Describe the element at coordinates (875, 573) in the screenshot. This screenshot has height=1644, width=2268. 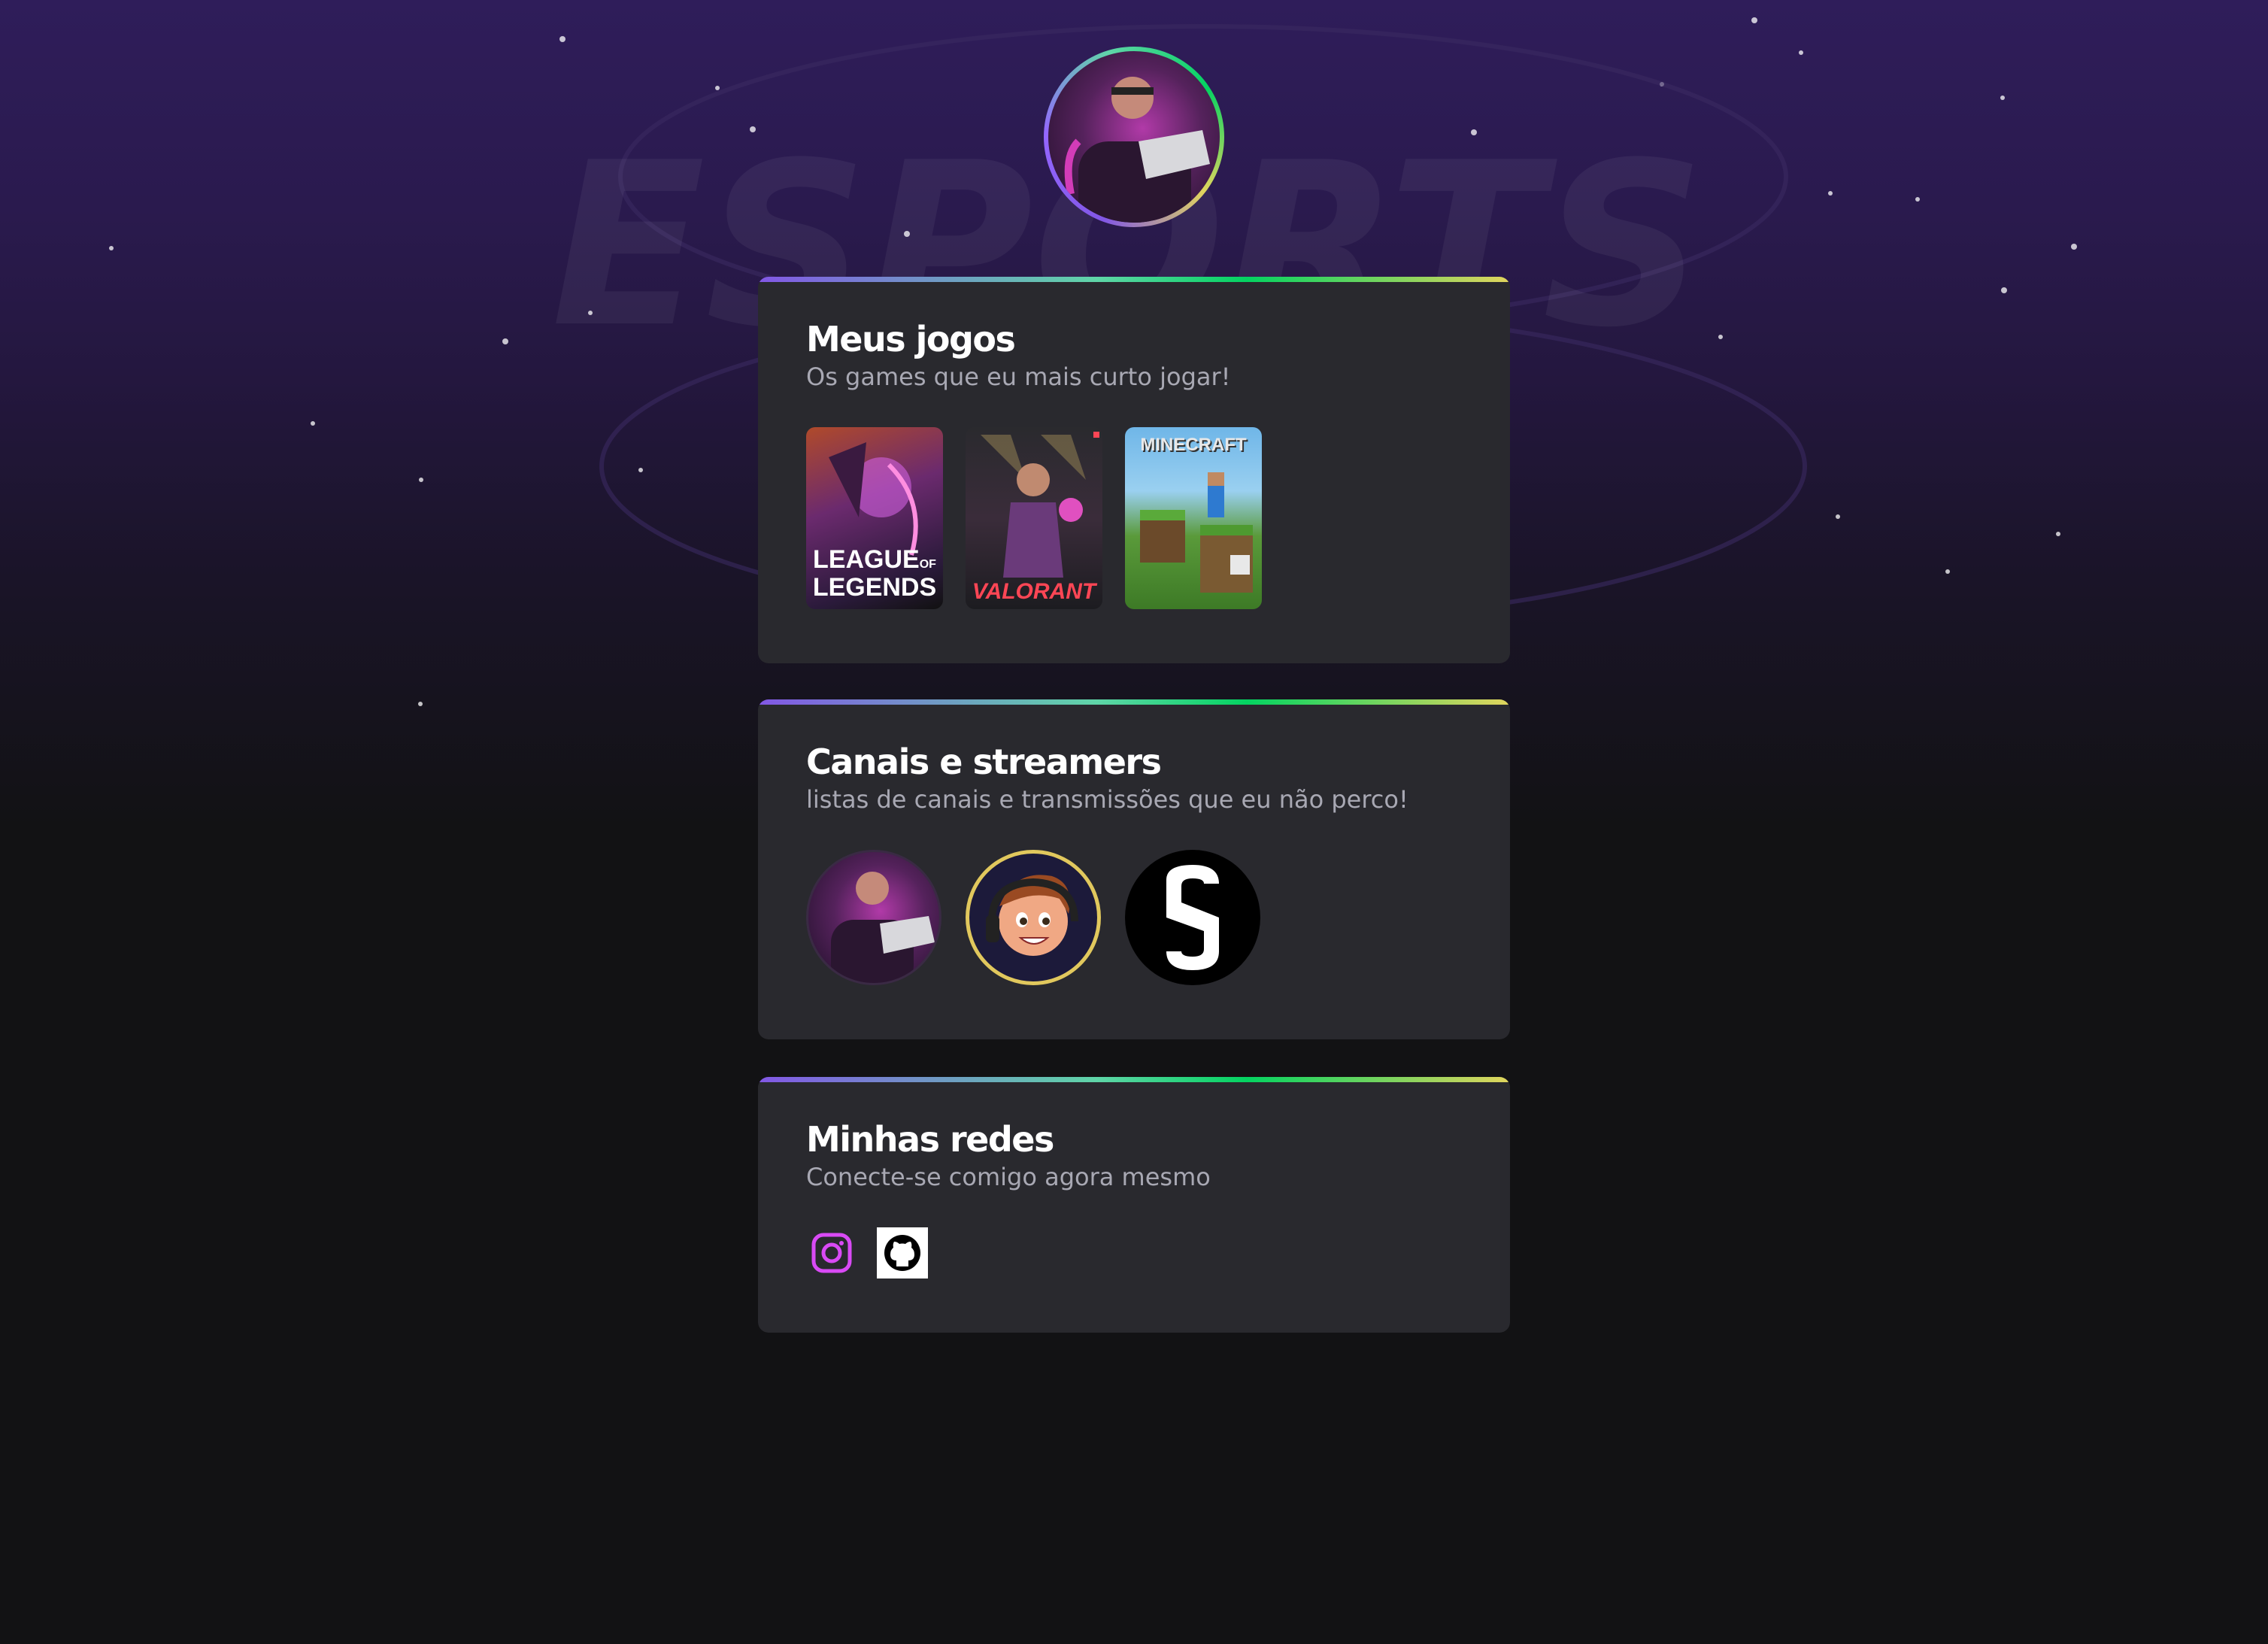
I see `game-lol-label: LEAGUEOF LEGENDS` at that location.